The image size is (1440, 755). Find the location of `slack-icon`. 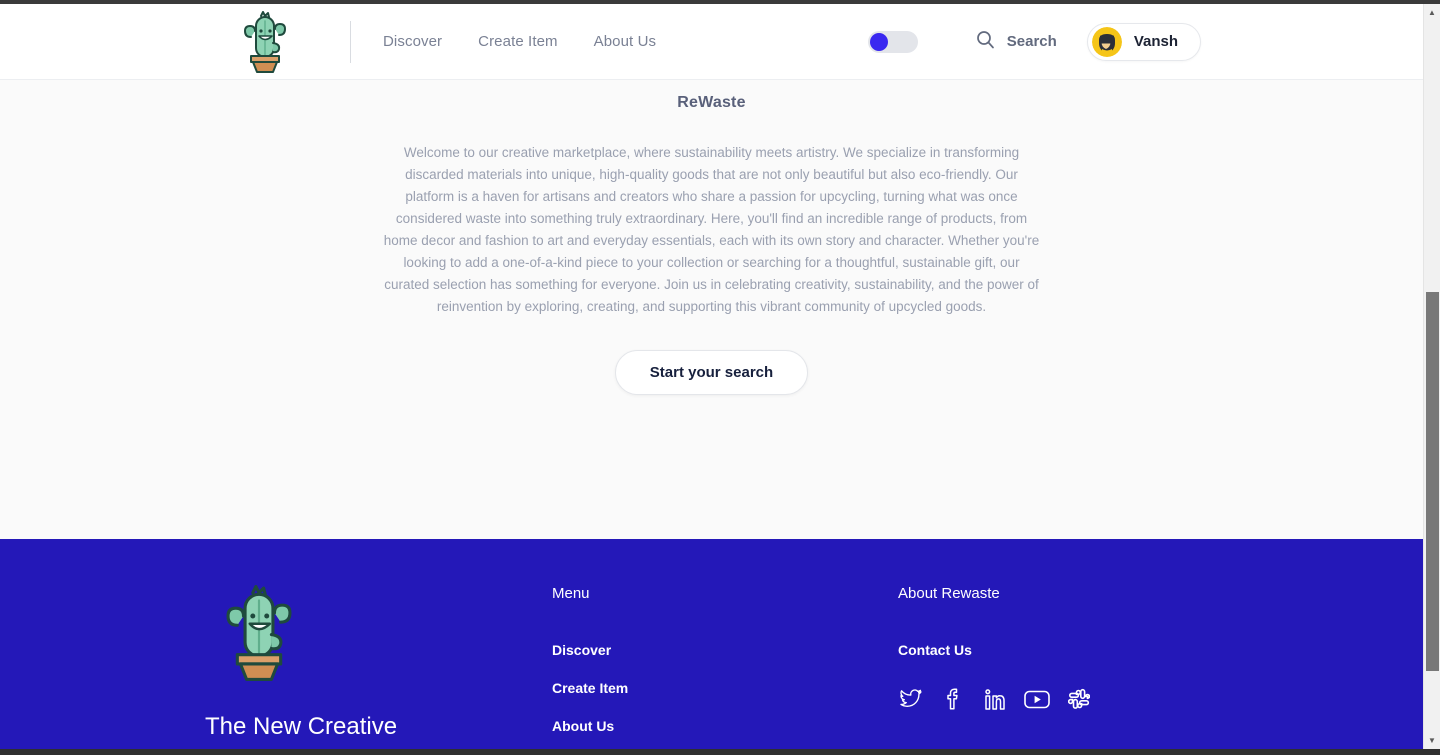

slack-icon is located at coordinates (1079, 699).